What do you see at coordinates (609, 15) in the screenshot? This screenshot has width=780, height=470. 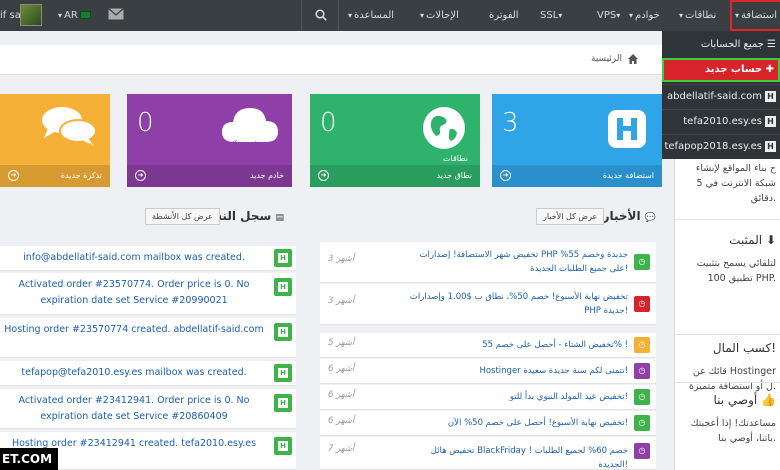 I see `nav-vps: VPS▾` at bounding box center [609, 15].